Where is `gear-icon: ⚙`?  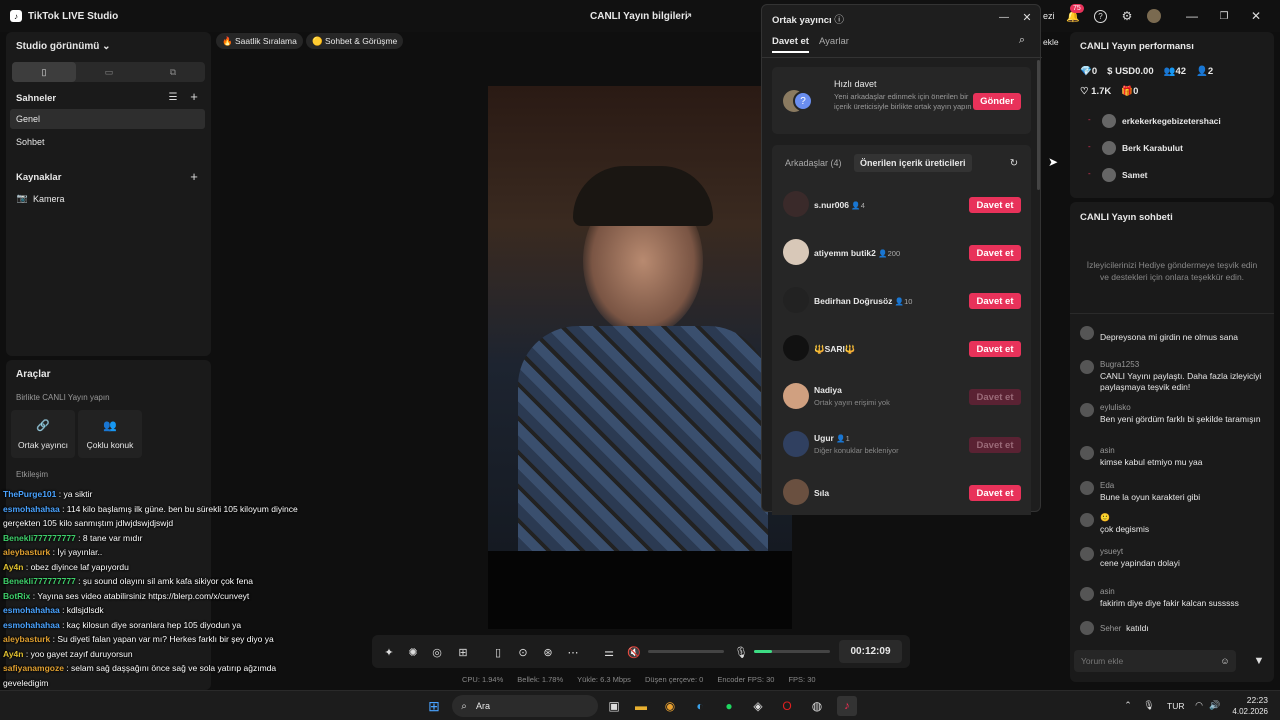
gear-icon: ⚙ is located at coordinates (1127, 16).